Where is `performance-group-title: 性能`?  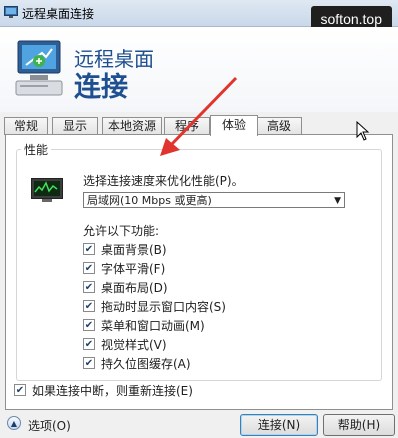
performance-group-title: 性能 is located at coordinates (36, 149).